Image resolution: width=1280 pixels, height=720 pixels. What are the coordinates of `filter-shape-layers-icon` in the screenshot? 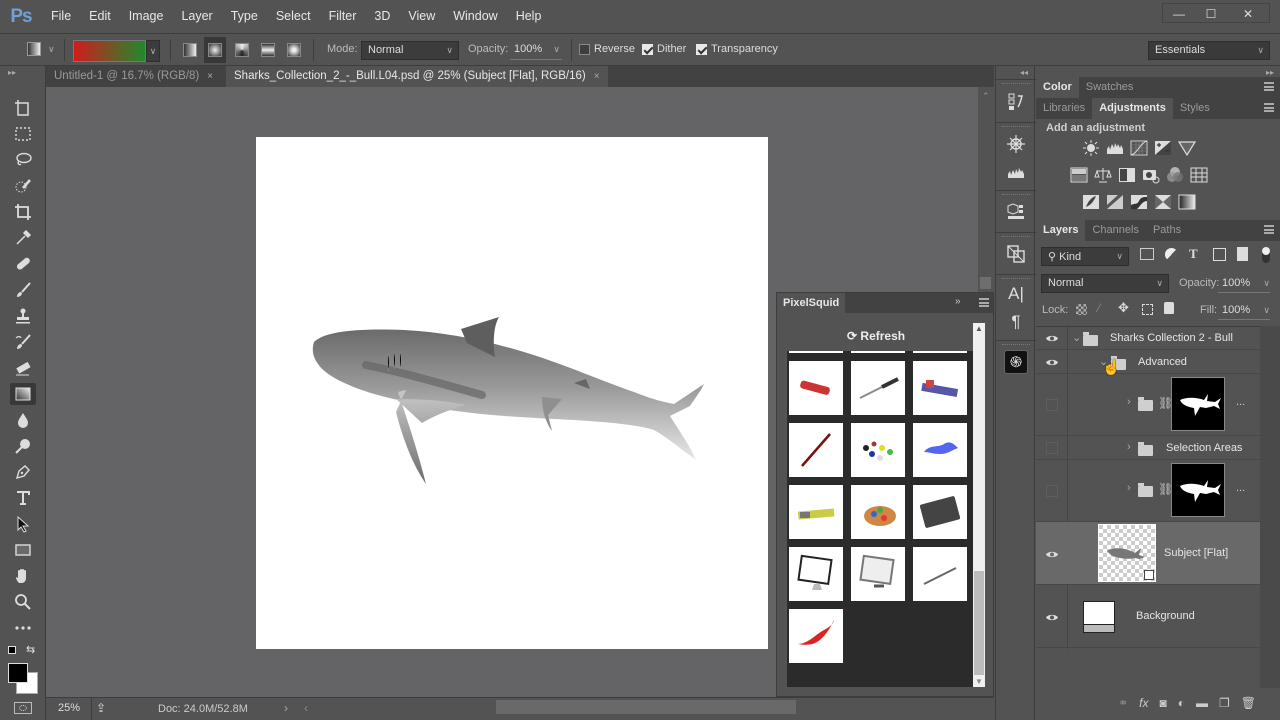 It's located at (1219, 254).